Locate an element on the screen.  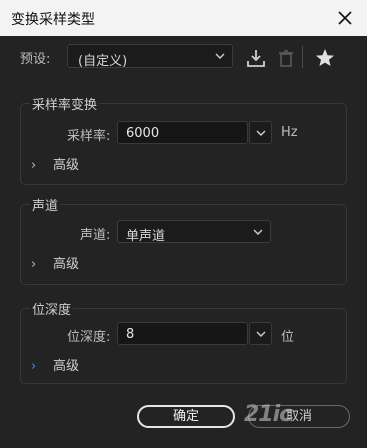
bitdepth-unit: 位 is located at coordinates (288, 337).